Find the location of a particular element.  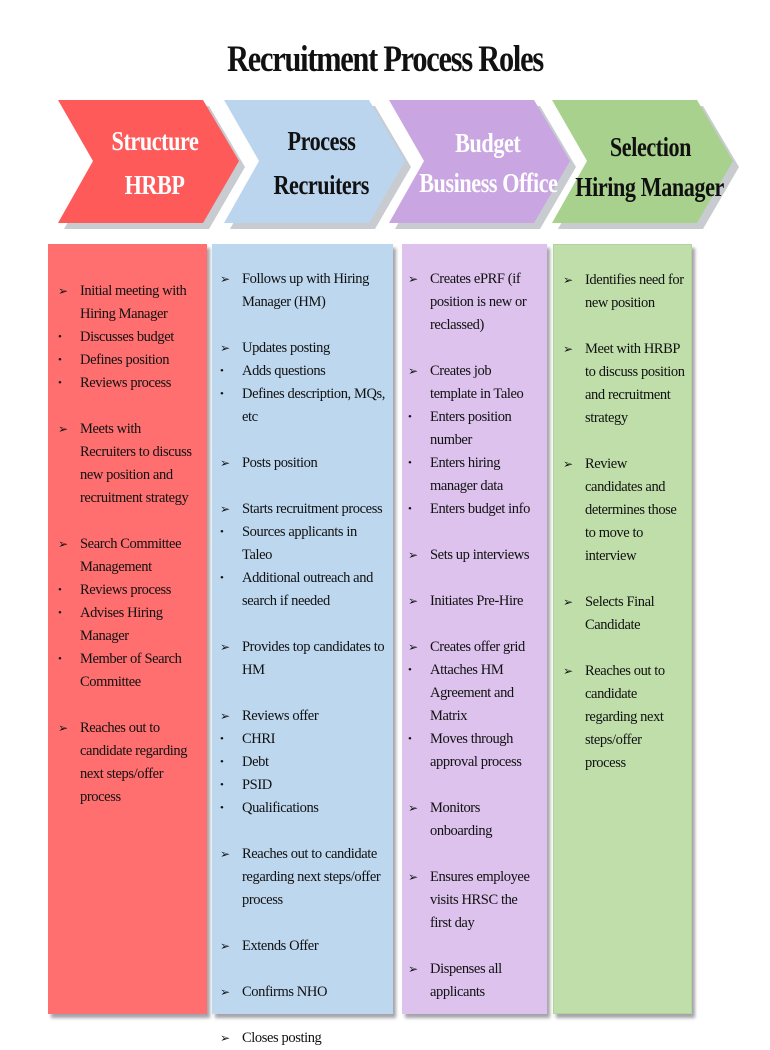

task-text: Initiates Pre-Hire is located at coordinates (477, 601).